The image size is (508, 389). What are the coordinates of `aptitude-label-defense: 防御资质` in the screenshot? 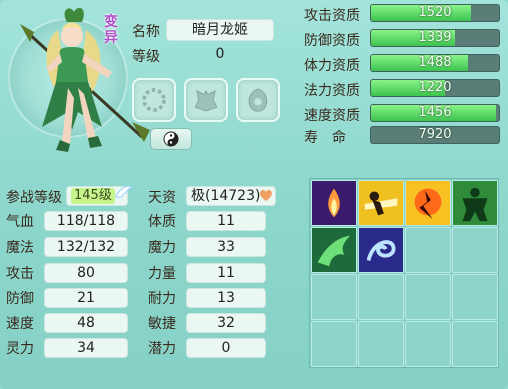 It's located at (332, 41).